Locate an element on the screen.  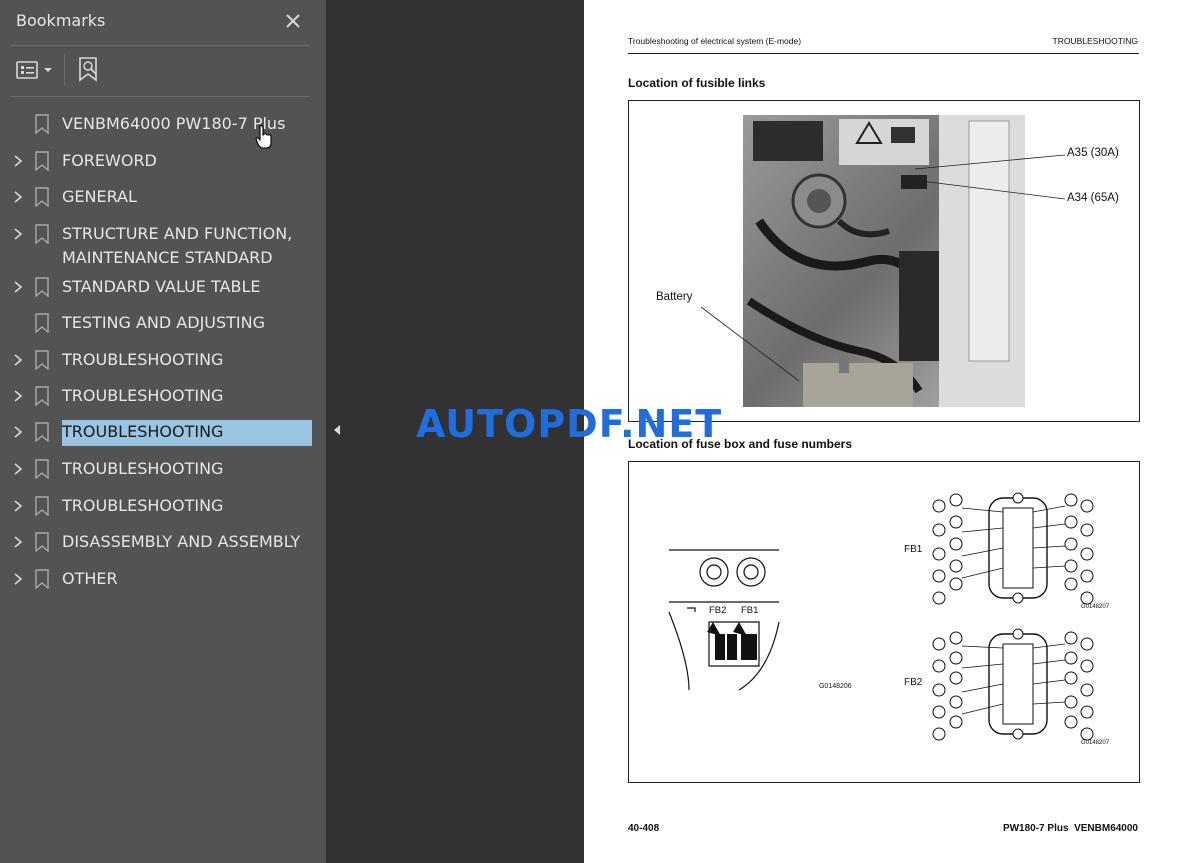
mouse-pointer-hand-icon is located at coordinates (263, 137).